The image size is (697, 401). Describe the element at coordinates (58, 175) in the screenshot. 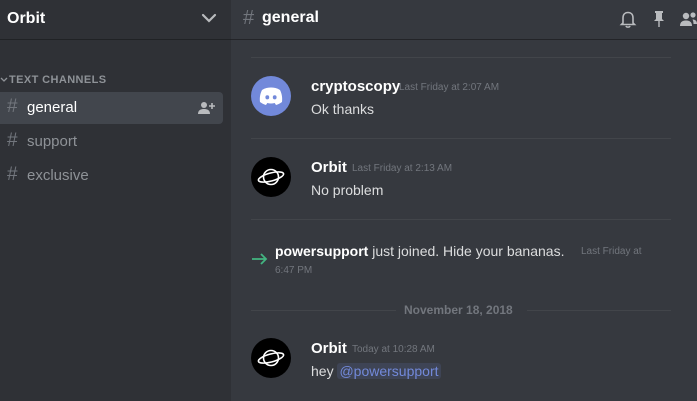

I see `channel-label: exclusive` at that location.